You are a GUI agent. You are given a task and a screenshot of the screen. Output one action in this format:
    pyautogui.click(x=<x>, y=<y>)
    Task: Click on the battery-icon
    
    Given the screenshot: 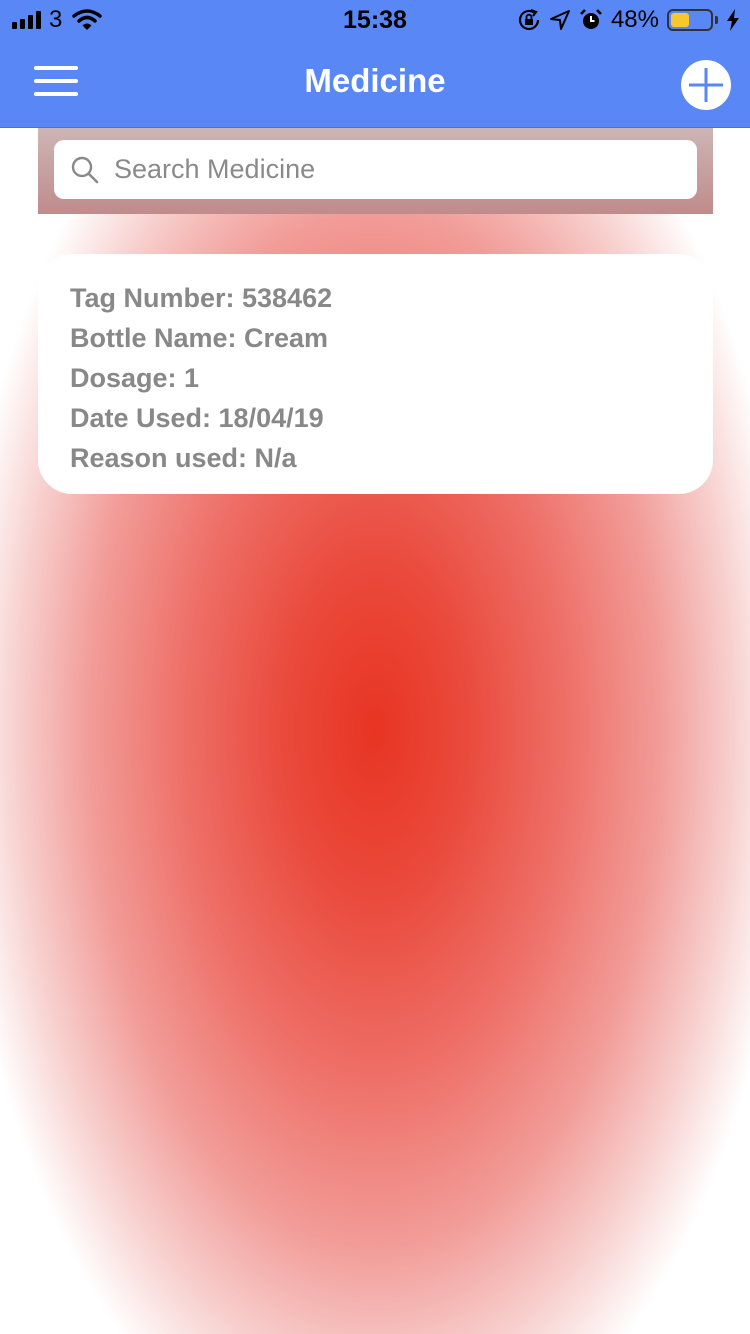 What is the action you would take?
    pyautogui.click(x=690, y=20)
    